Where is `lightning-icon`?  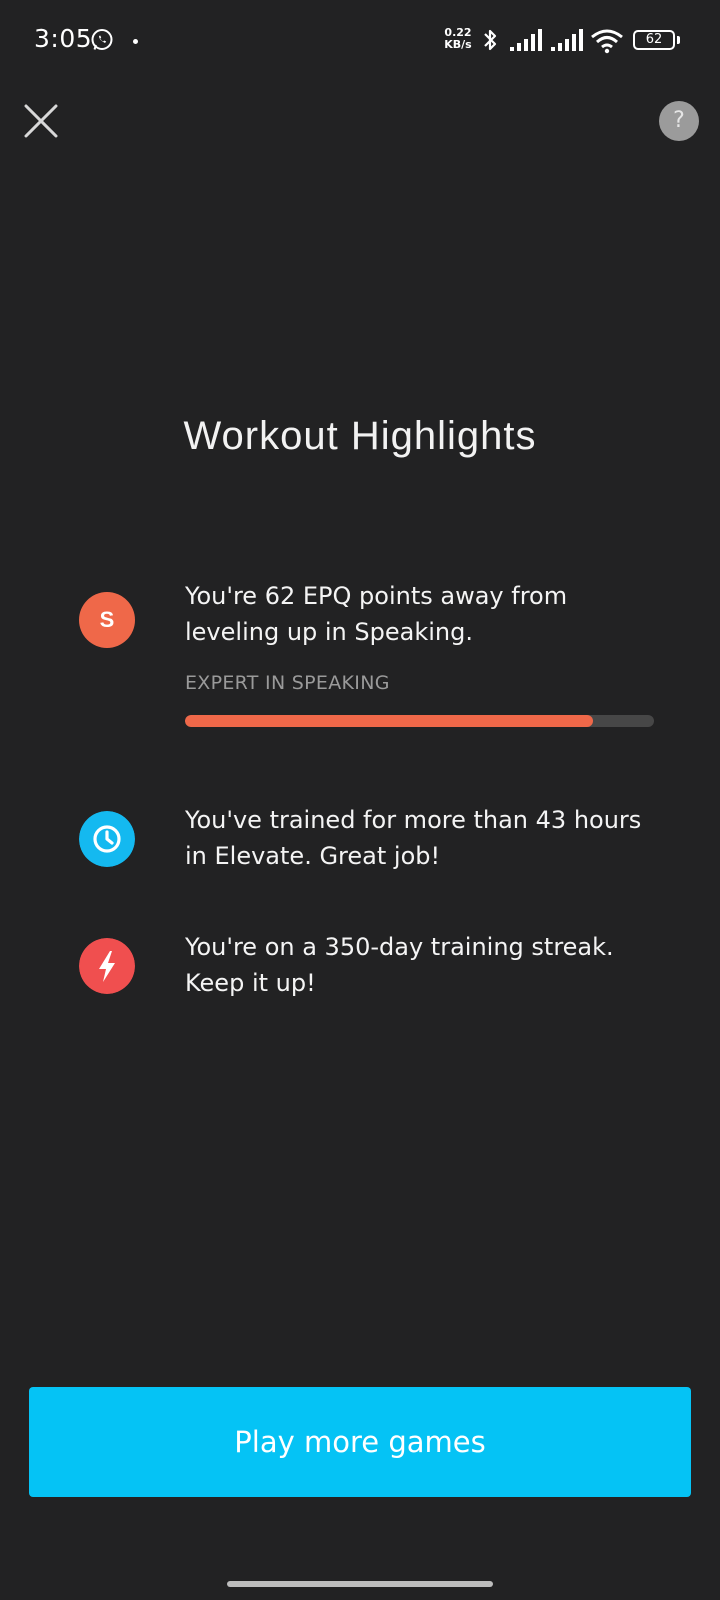
lightning-icon is located at coordinates (107, 966).